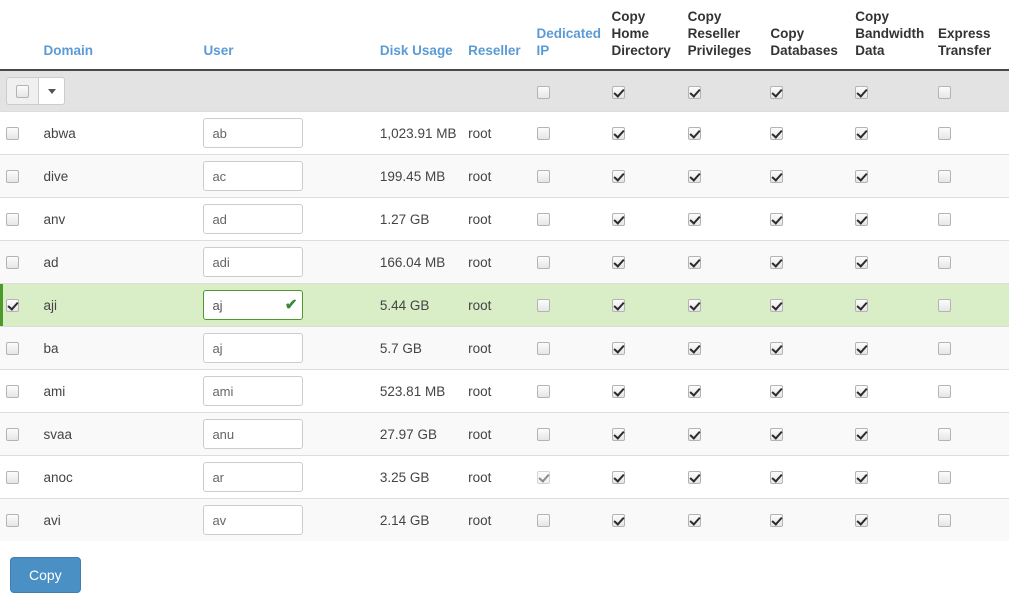 This screenshot has height=593, width=1009. I want to click on column-header-disk-usage: Disk Usage, so click(418, 35).